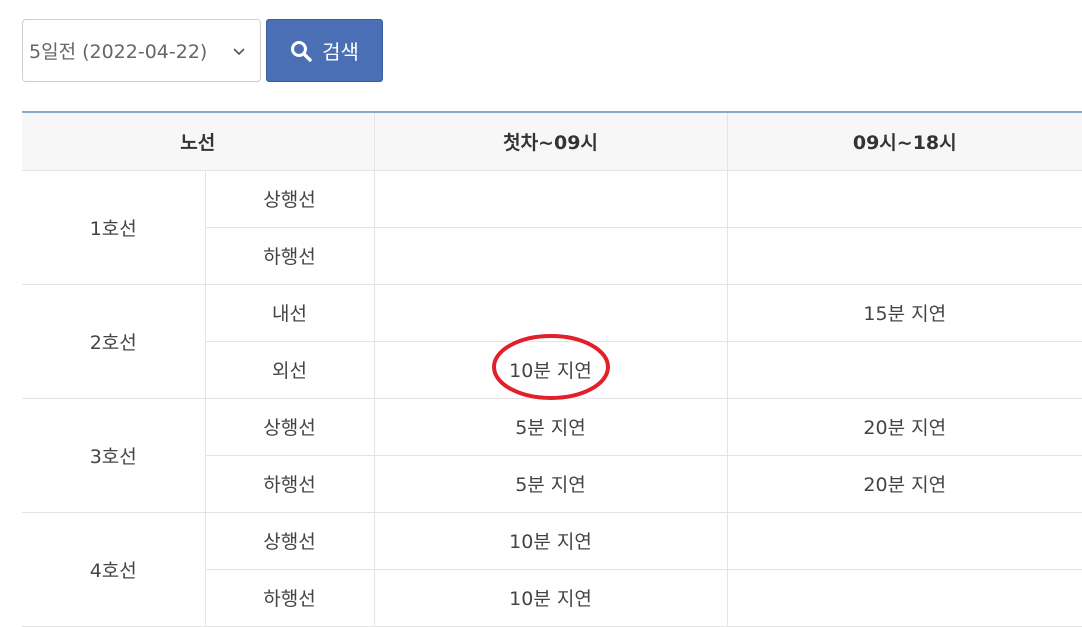  I want to click on header-line: 노선, so click(198, 141).